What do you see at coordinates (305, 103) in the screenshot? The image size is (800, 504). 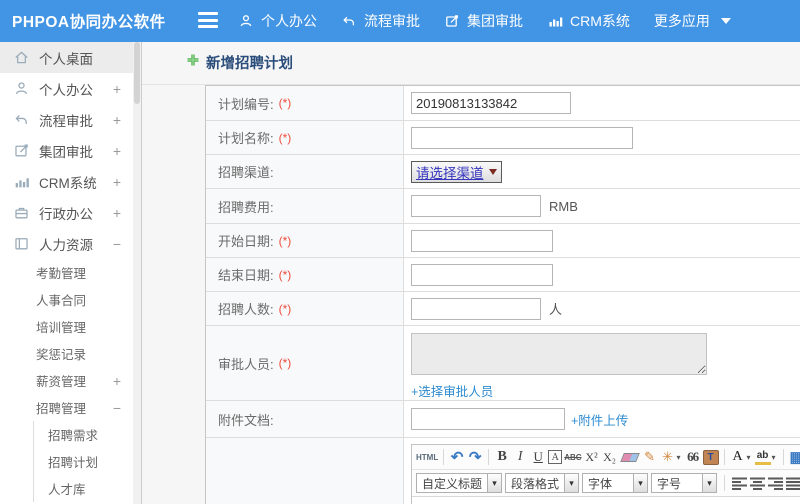 I see `plan-no-label: 计划编号: (*)` at bounding box center [305, 103].